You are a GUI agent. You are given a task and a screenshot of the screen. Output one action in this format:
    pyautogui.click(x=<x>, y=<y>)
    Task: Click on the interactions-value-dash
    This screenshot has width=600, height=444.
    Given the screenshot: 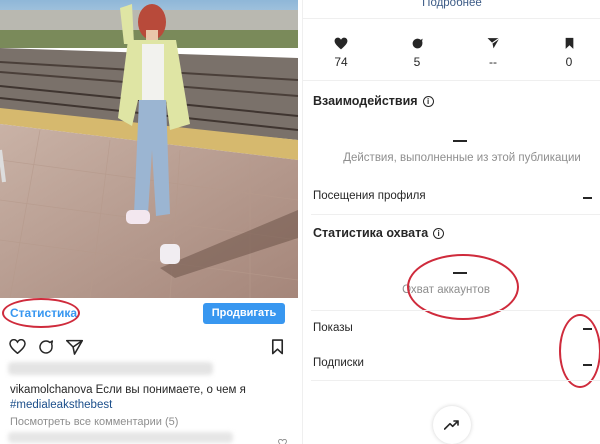 What is the action you would take?
    pyautogui.click(x=460, y=141)
    